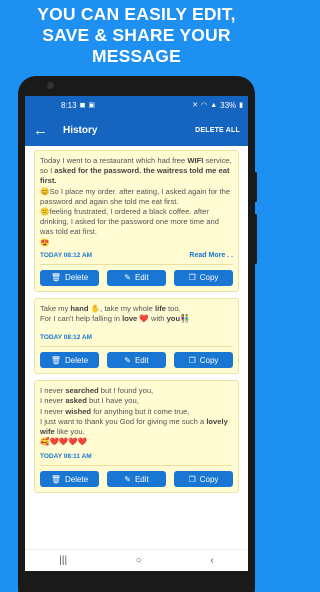  I want to click on message-bold: hand, so click(79, 308).